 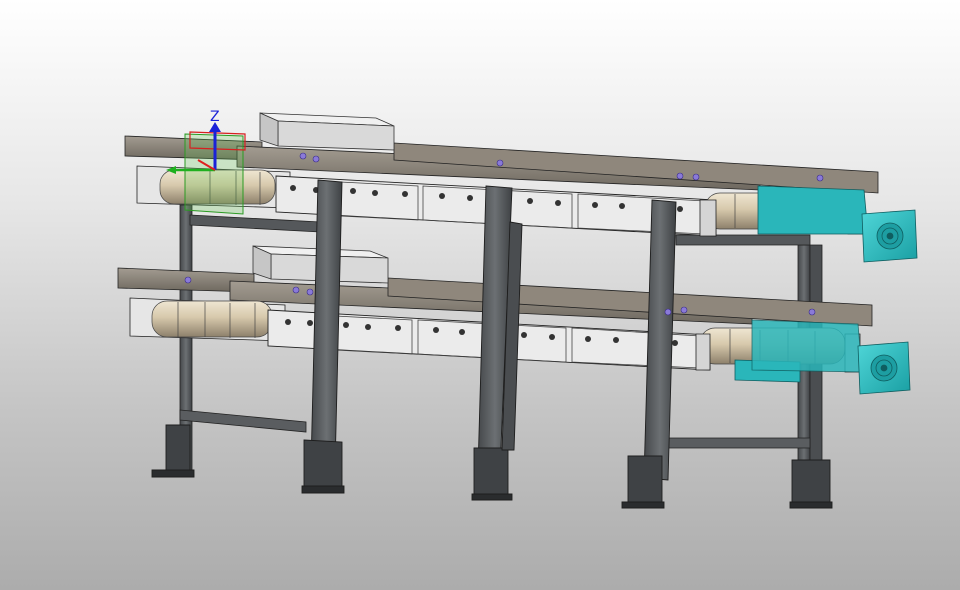 What do you see at coordinates (837, 224) in the screenshot?
I see `motor-icon` at bounding box center [837, 224].